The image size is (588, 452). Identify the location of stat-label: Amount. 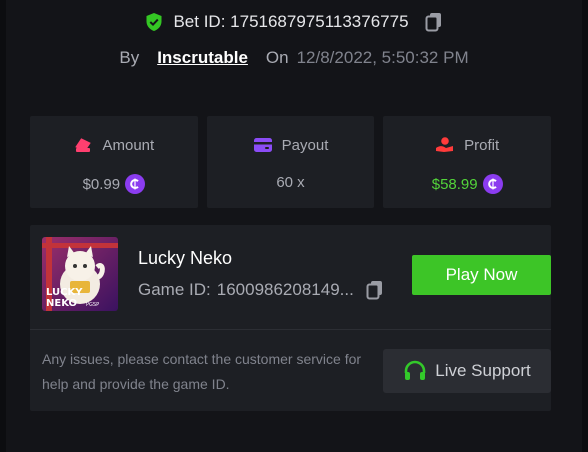
(128, 145).